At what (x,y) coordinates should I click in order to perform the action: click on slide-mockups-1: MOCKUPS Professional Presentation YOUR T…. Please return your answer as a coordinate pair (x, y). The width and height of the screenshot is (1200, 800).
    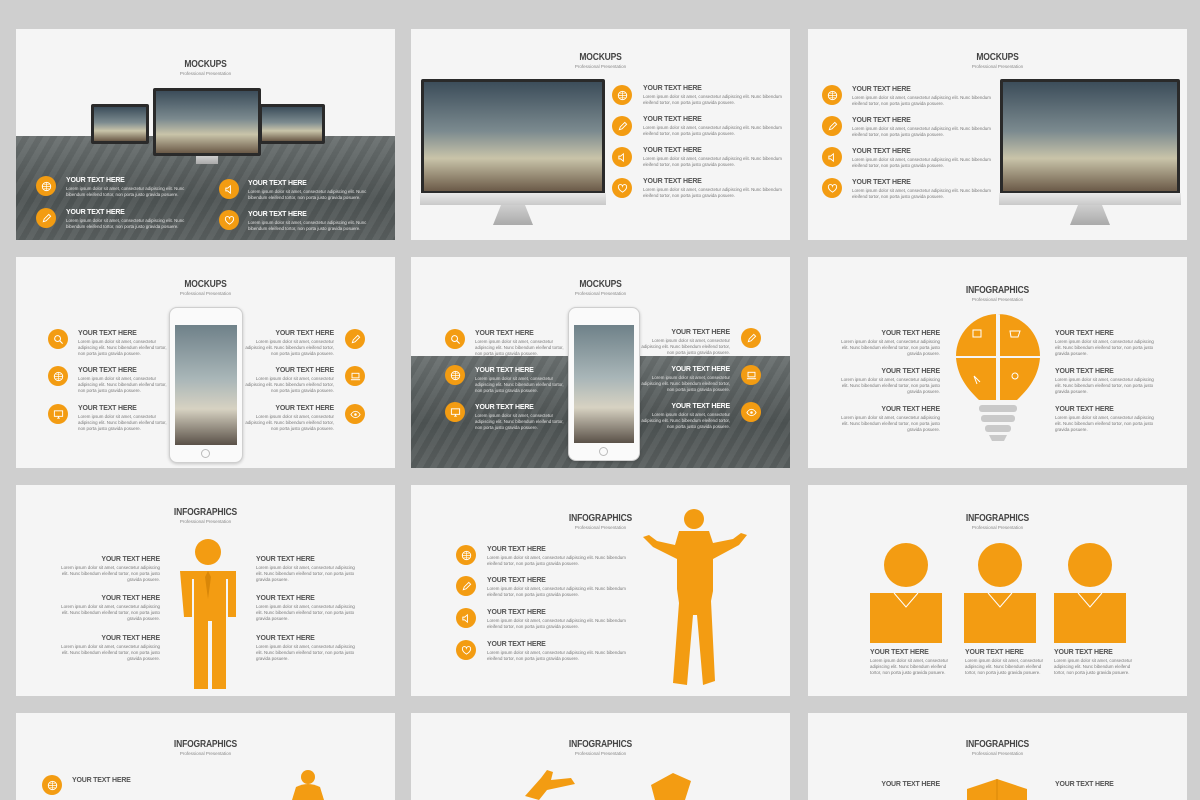
    Looking at the image, I should click on (205, 134).